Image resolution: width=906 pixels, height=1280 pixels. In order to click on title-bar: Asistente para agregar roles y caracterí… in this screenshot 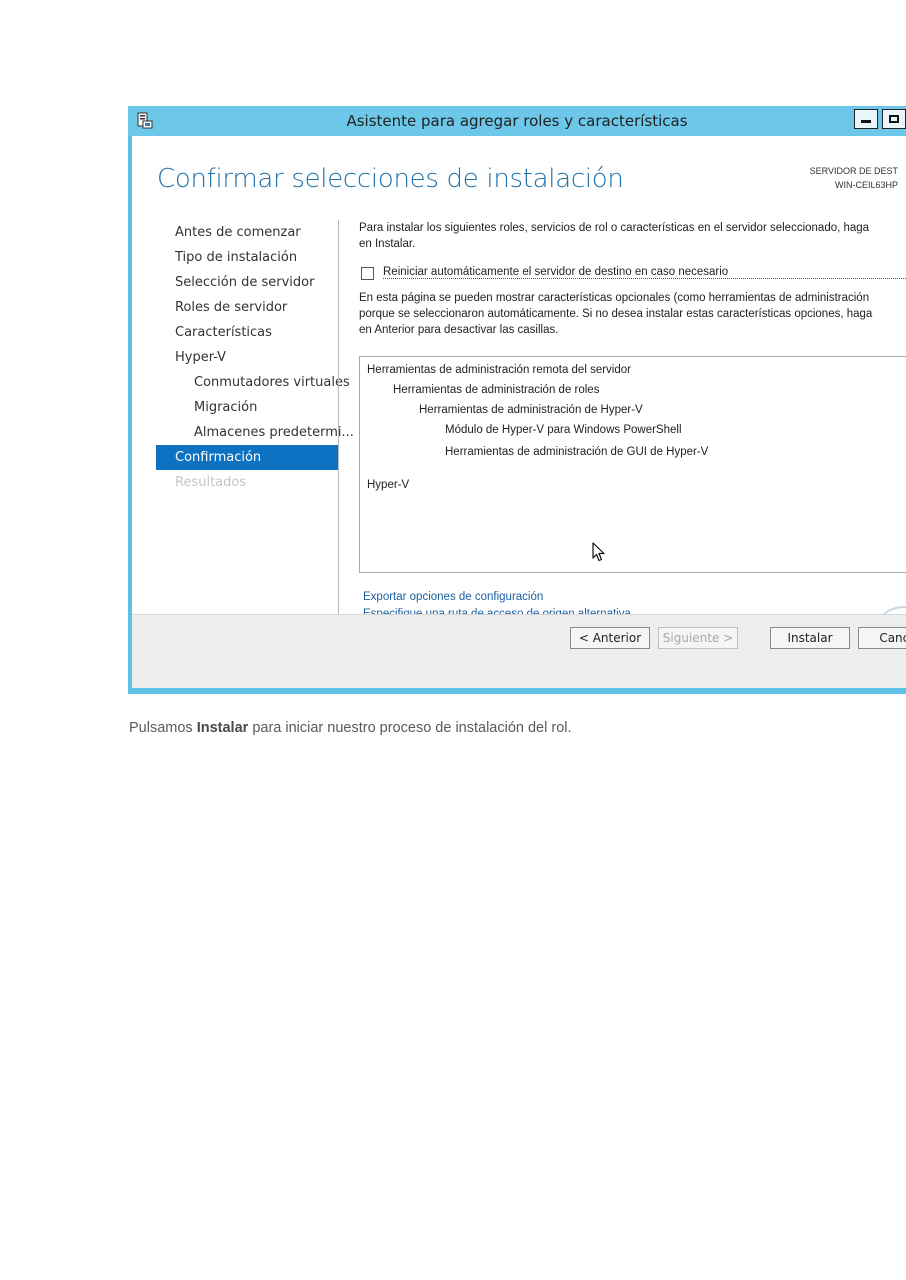, I will do `click(517, 121)`.